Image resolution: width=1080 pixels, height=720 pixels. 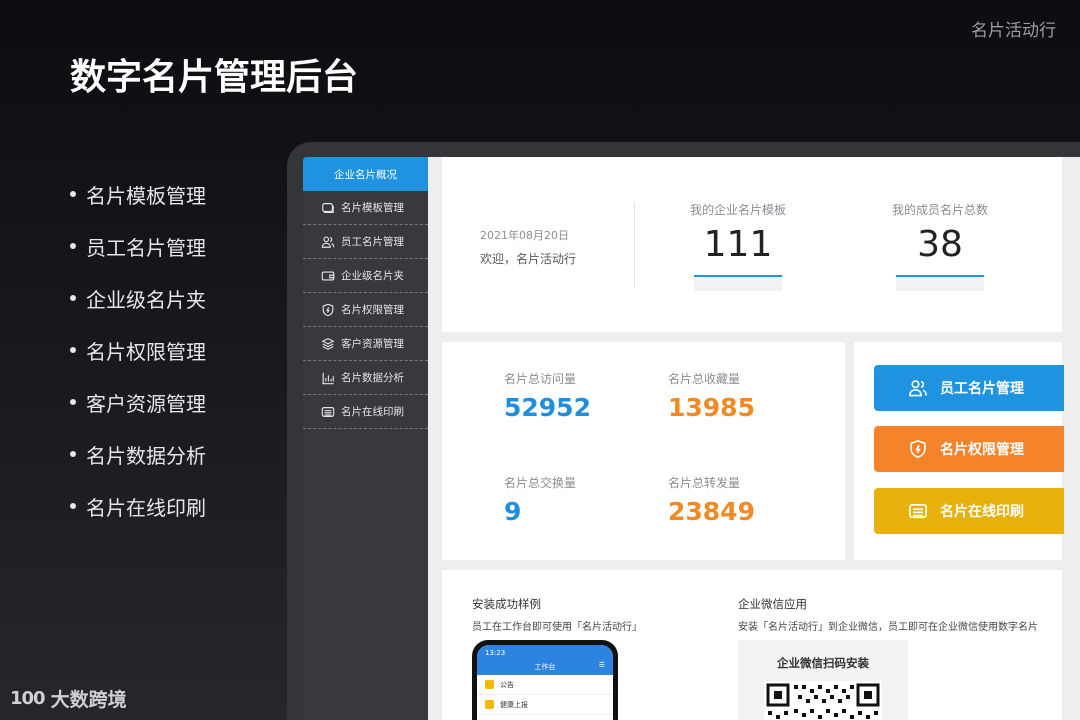 I want to click on sidebar-item-label: 名片模板管理, so click(x=372, y=208).